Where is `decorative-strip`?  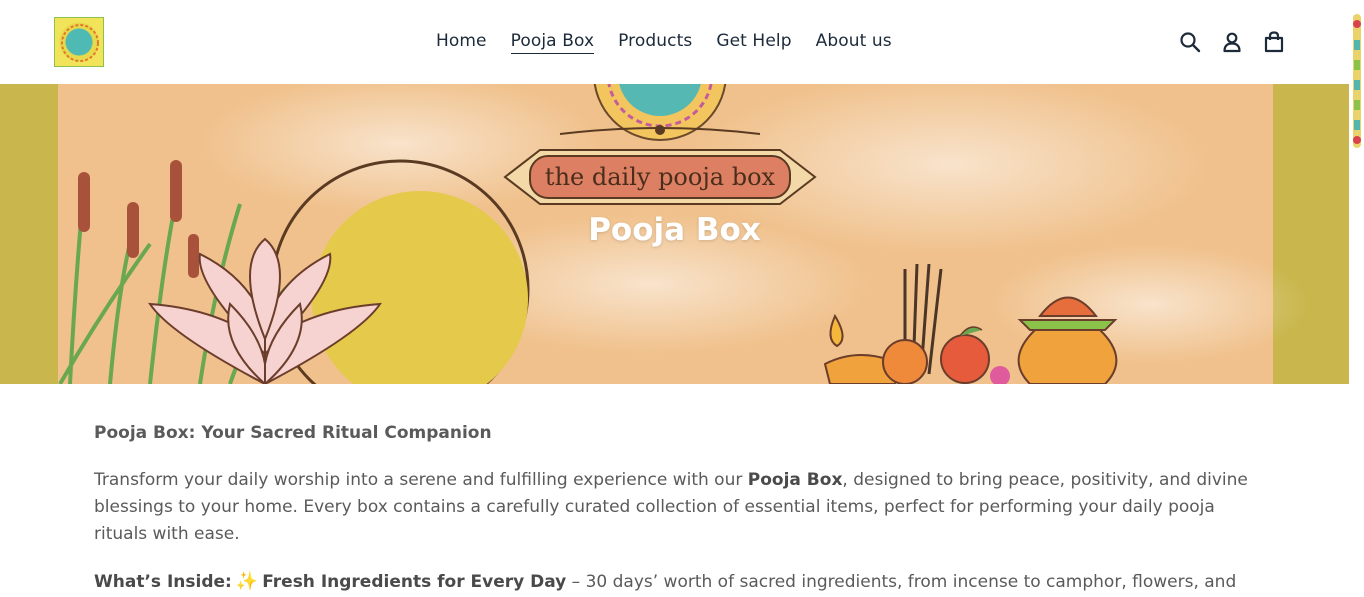
decorative-strip is located at coordinates (1357, 81).